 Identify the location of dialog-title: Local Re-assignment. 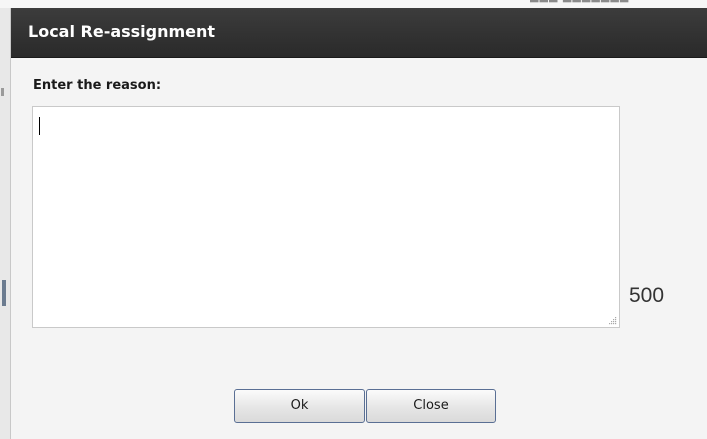
(122, 31).